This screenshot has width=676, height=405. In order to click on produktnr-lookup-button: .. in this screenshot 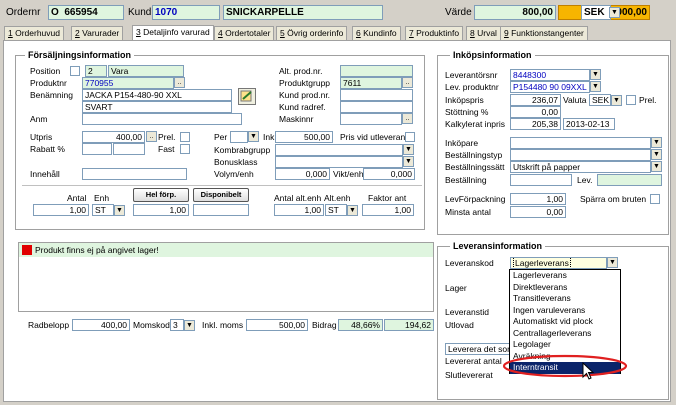, I will do `click(179, 82)`.